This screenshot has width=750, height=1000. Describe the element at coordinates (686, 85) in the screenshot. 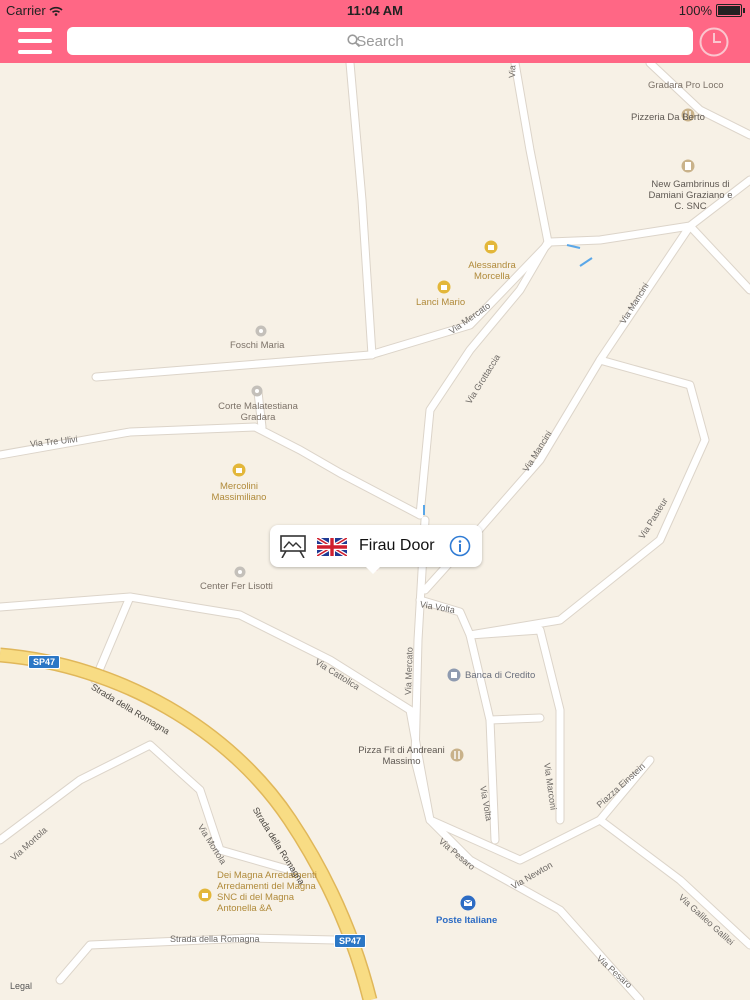

I see `poi-label: Gradara Pro Loco` at that location.